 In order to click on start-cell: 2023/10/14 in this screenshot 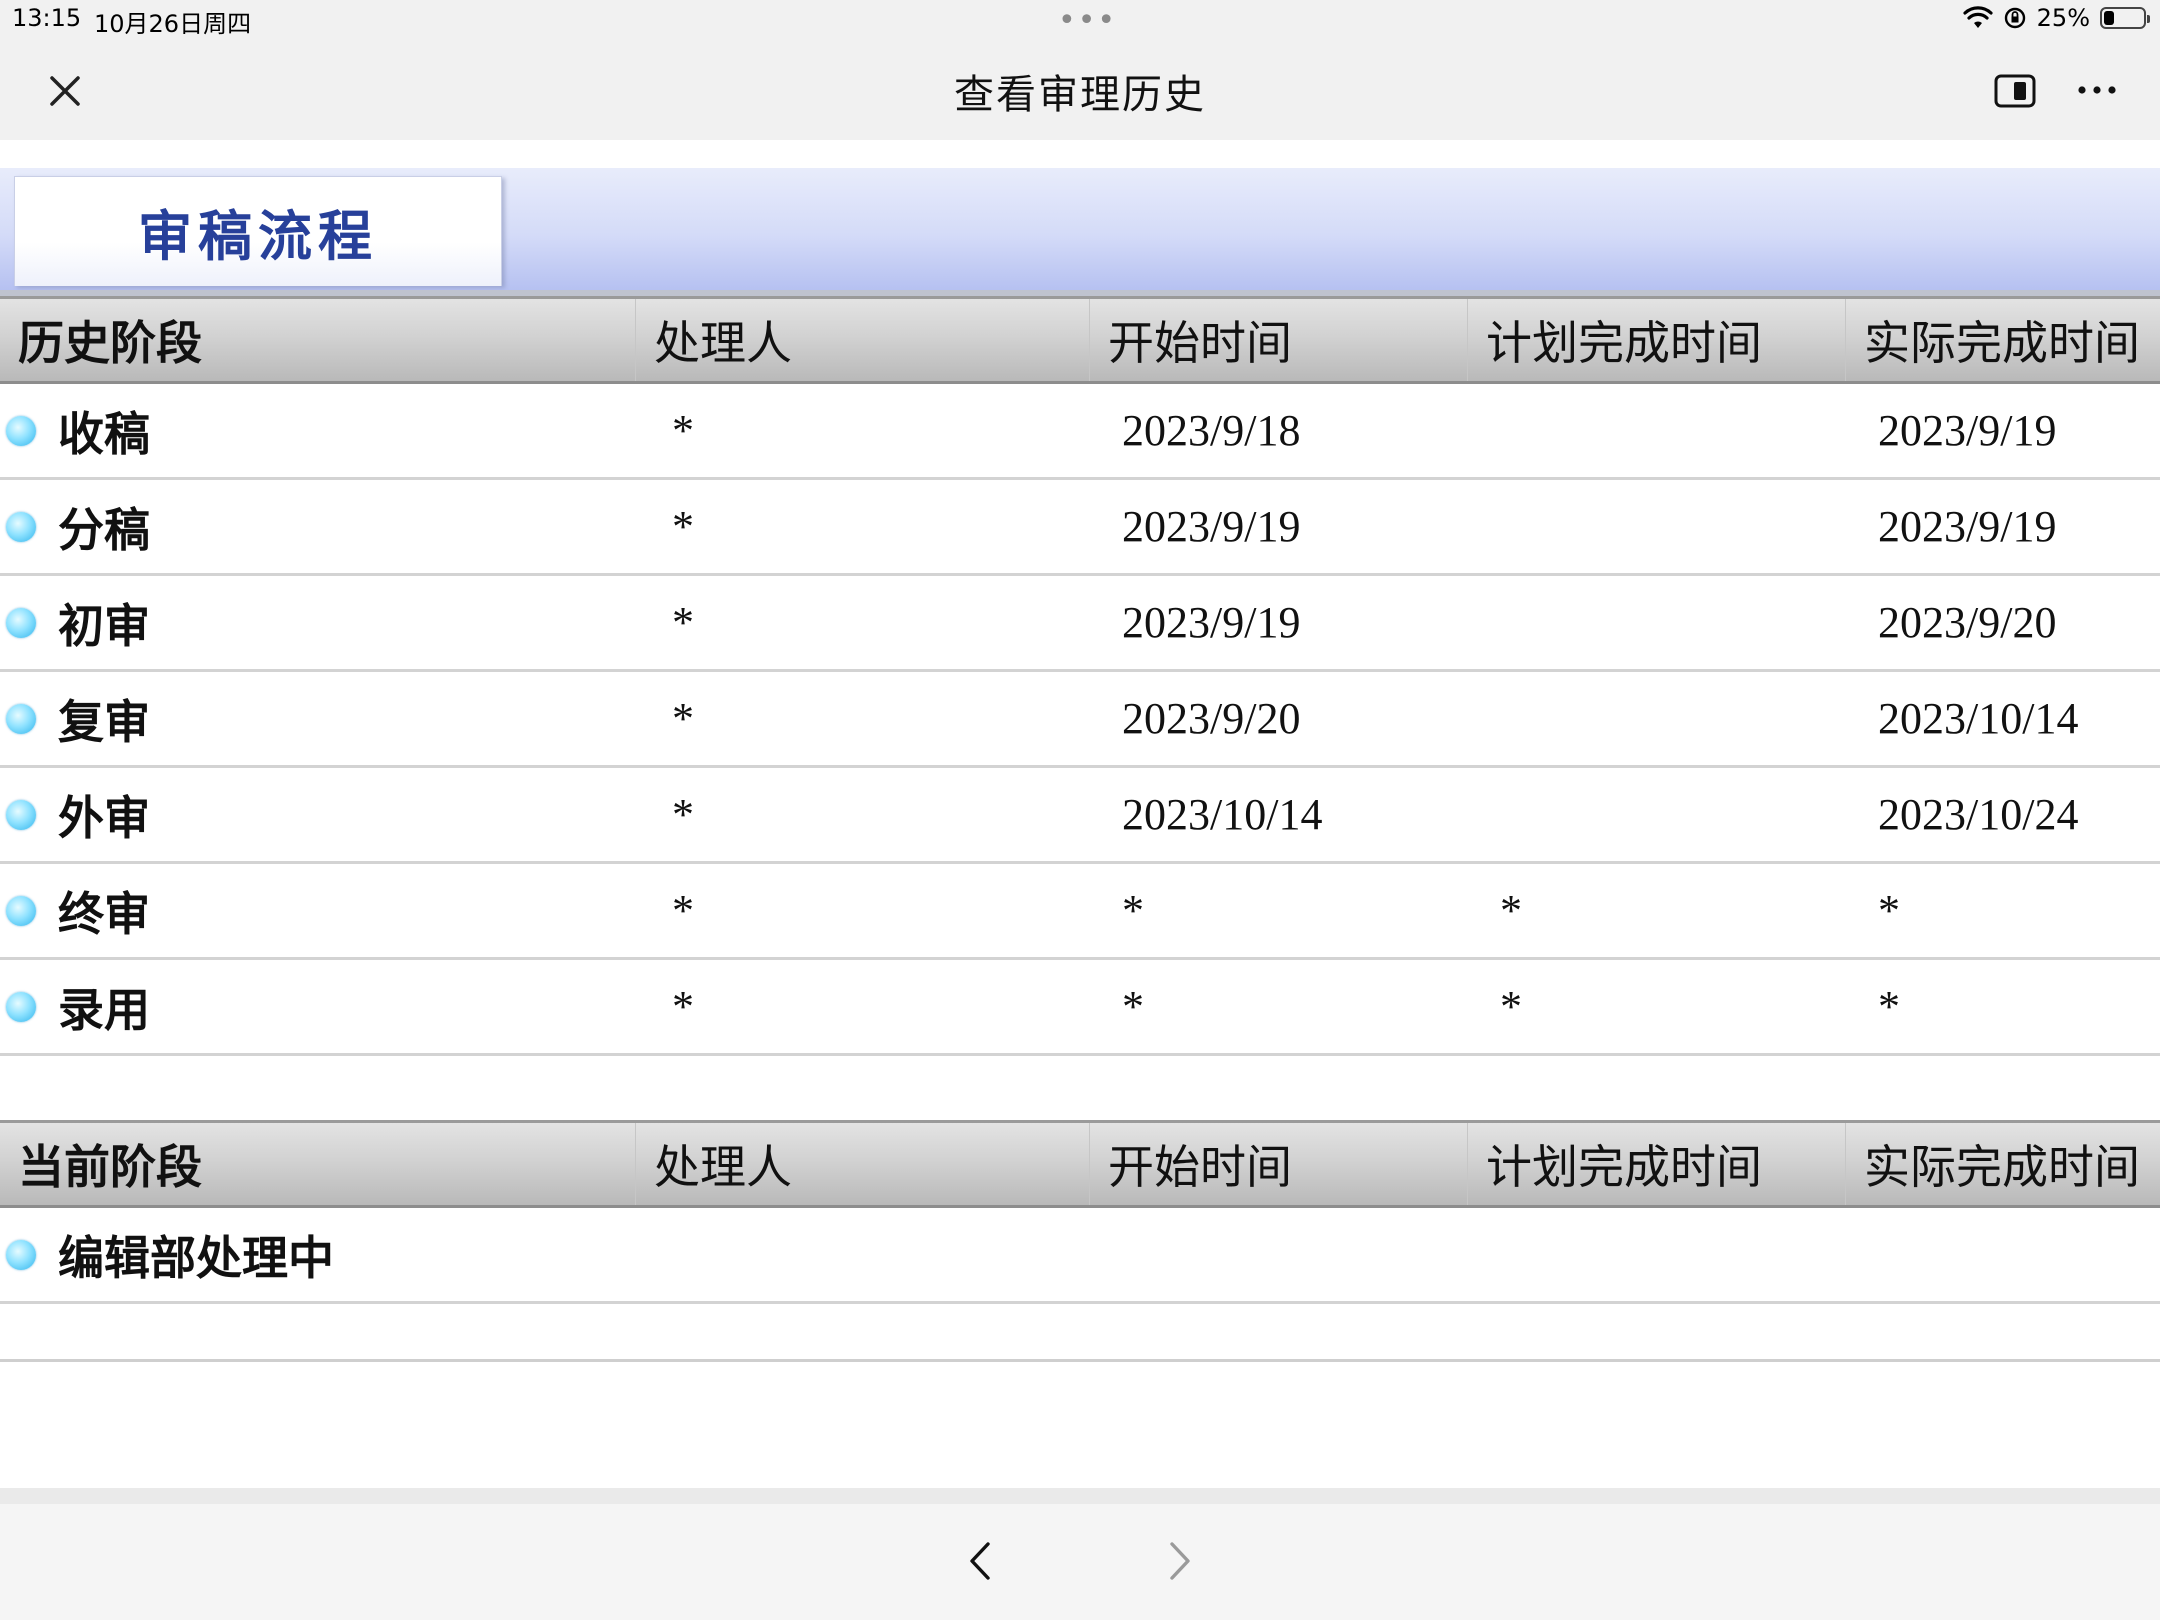, I will do `click(1222, 814)`.